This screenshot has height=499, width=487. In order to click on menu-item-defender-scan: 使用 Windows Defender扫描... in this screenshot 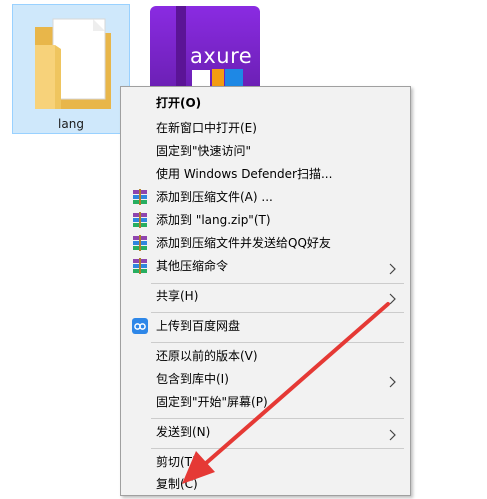, I will do `click(265, 174)`.